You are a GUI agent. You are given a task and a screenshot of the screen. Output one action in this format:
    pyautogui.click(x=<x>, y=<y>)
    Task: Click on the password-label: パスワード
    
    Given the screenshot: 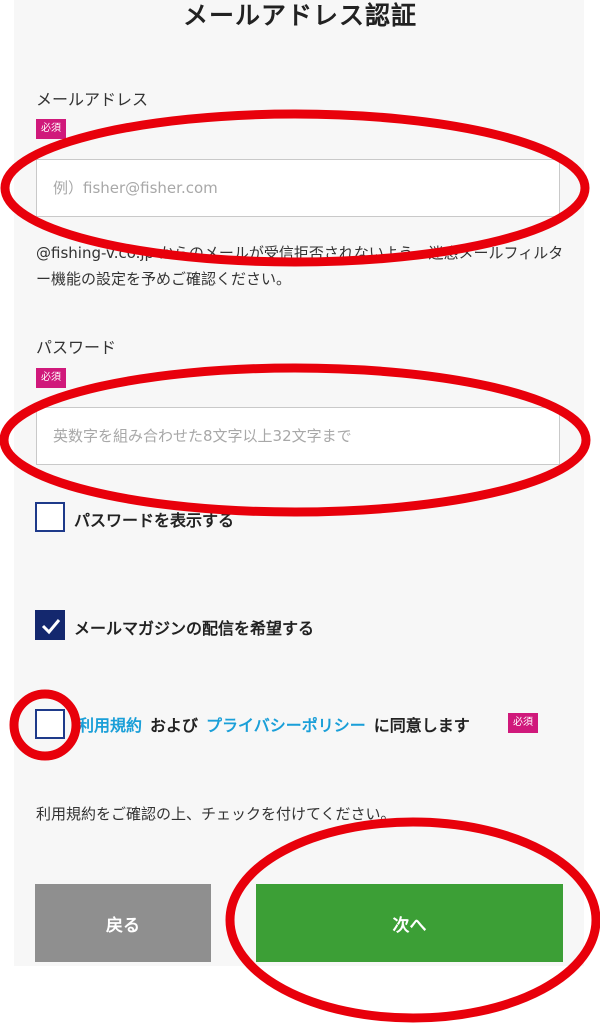 What is the action you would take?
    pyautogui.click(x=76, y=347)
    